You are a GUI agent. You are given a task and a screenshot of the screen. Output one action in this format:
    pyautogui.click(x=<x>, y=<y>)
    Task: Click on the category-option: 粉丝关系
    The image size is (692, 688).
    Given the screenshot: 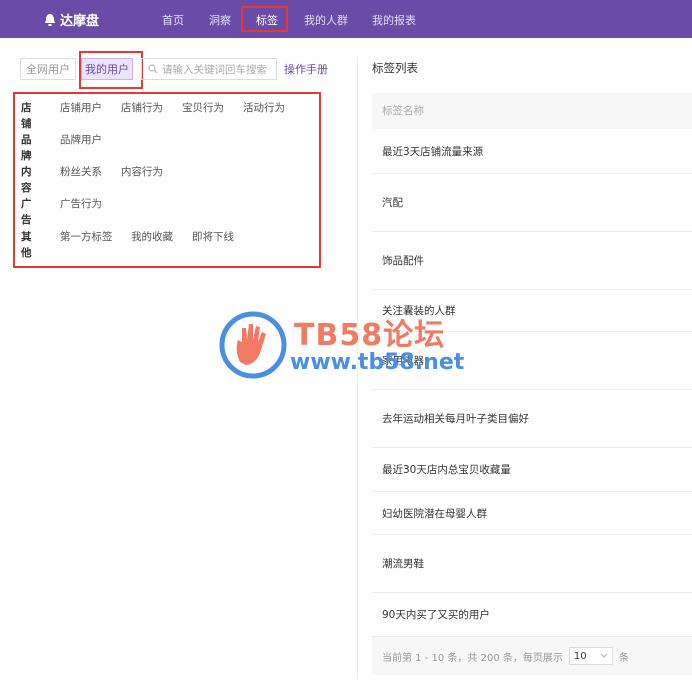 What is the action you would take?
    pyautogui.click(x=81, y=172)
    